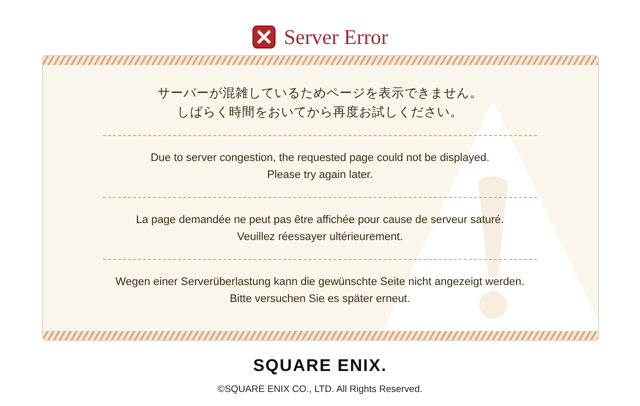 The width and height of the screenshot is (640, 406). What do you see at coordinates (336, 37) in the screenshot?
I see `page-title: Server Error` at bounding box center [336, 37].